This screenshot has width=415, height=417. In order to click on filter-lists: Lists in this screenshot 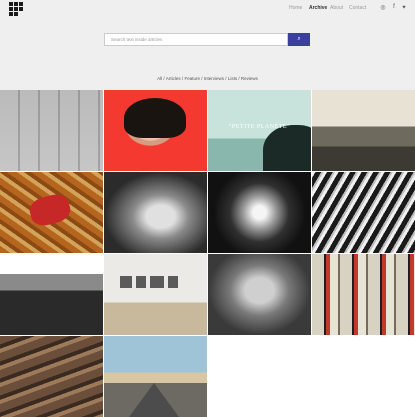, I will do `click(232, 78)`.